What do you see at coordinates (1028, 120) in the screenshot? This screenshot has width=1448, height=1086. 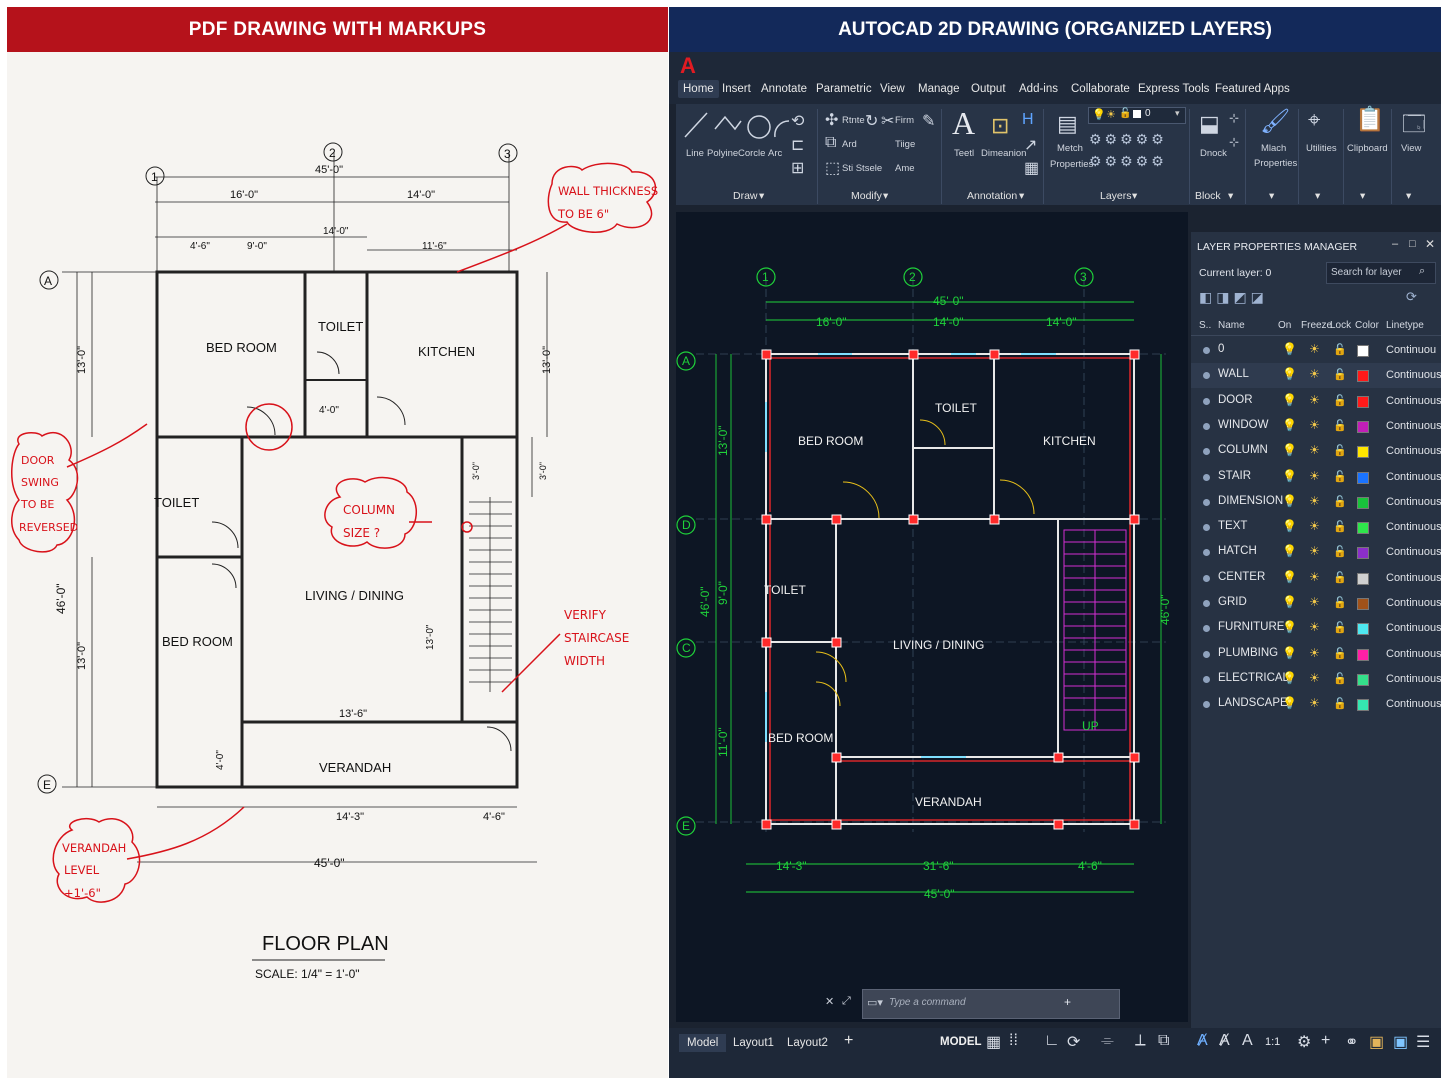 I see `leader-icon: H` at bounding box center [1028, 120].